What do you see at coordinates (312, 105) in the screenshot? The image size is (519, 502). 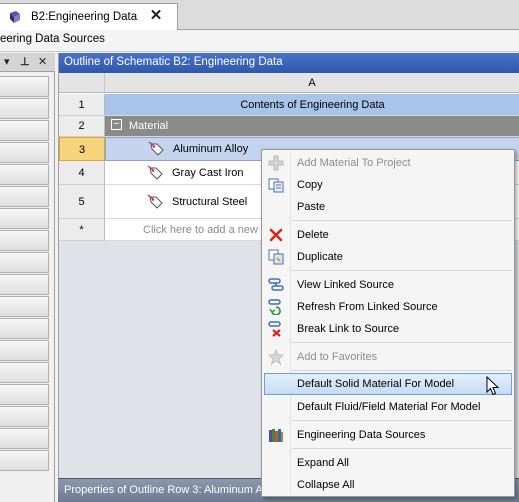 I see `table-row-header: Contents of Engineering Data` at bounding box center [312, 105].